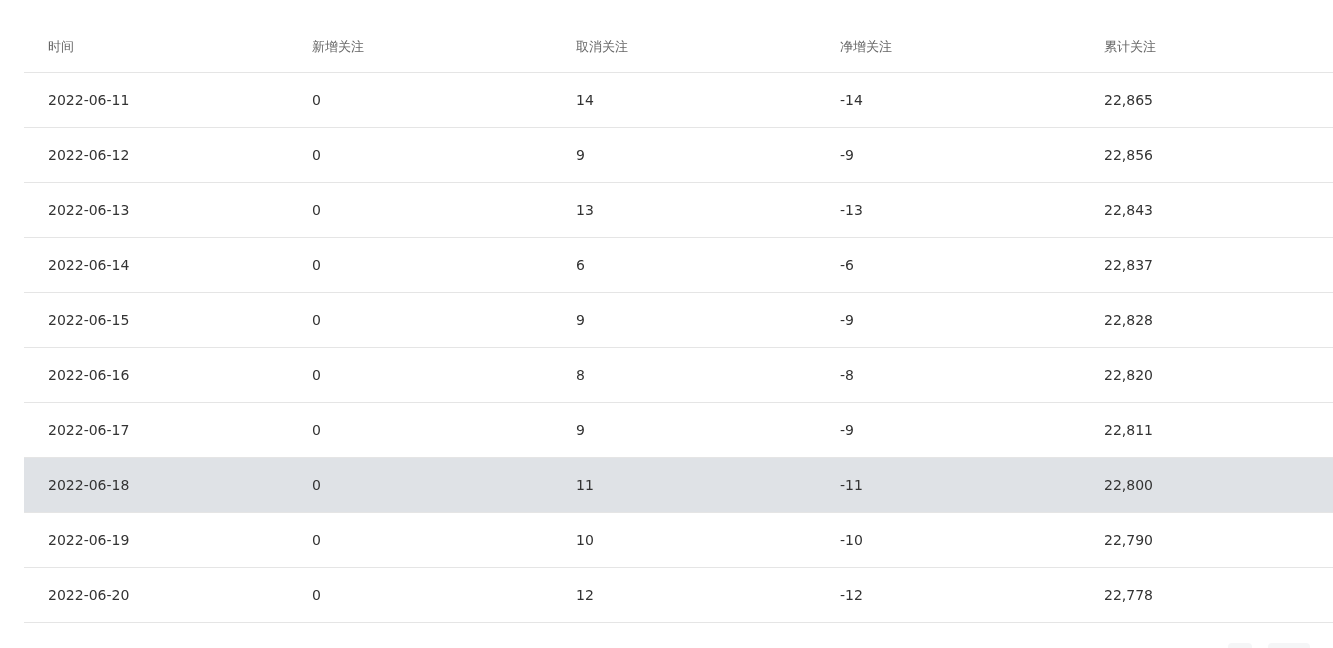 The width and height of the screenshot is (1333, 648). I want to click on table-cell: 22,843, so click(1128, 209).